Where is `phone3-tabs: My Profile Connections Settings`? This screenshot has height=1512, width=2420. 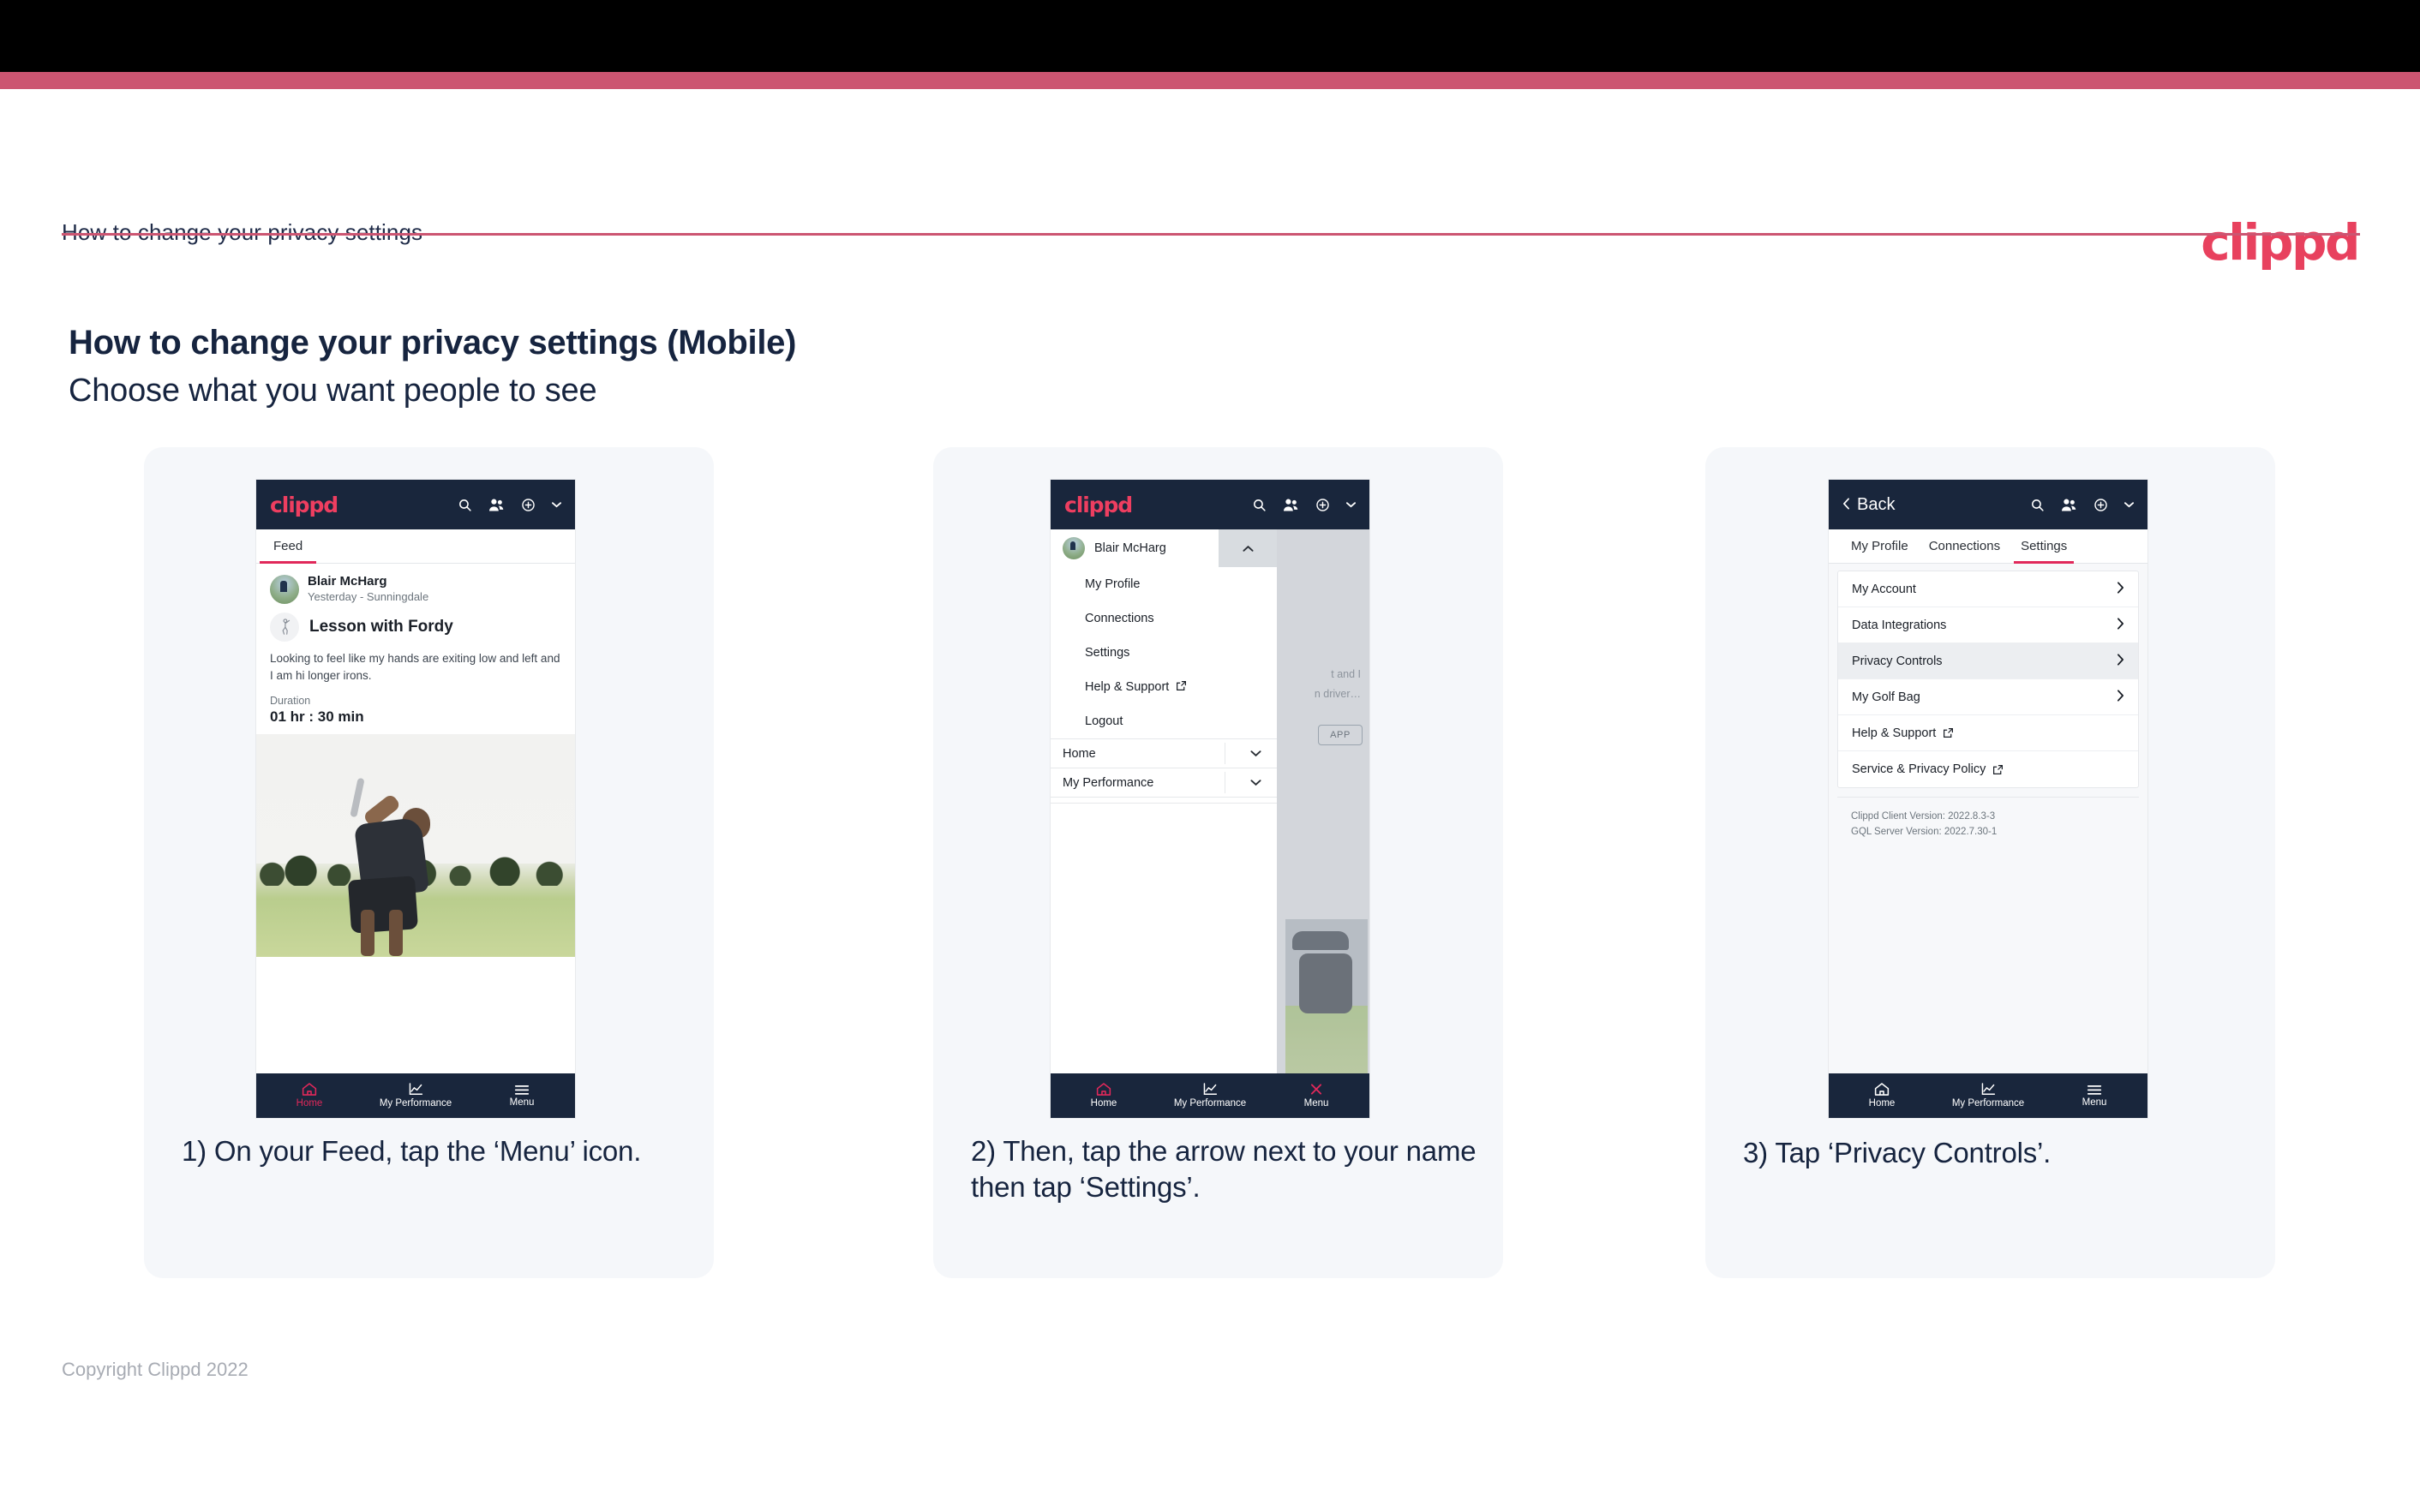 phone3-tabs: My Profile Connections Settings is located at coordinates (1988, 546).